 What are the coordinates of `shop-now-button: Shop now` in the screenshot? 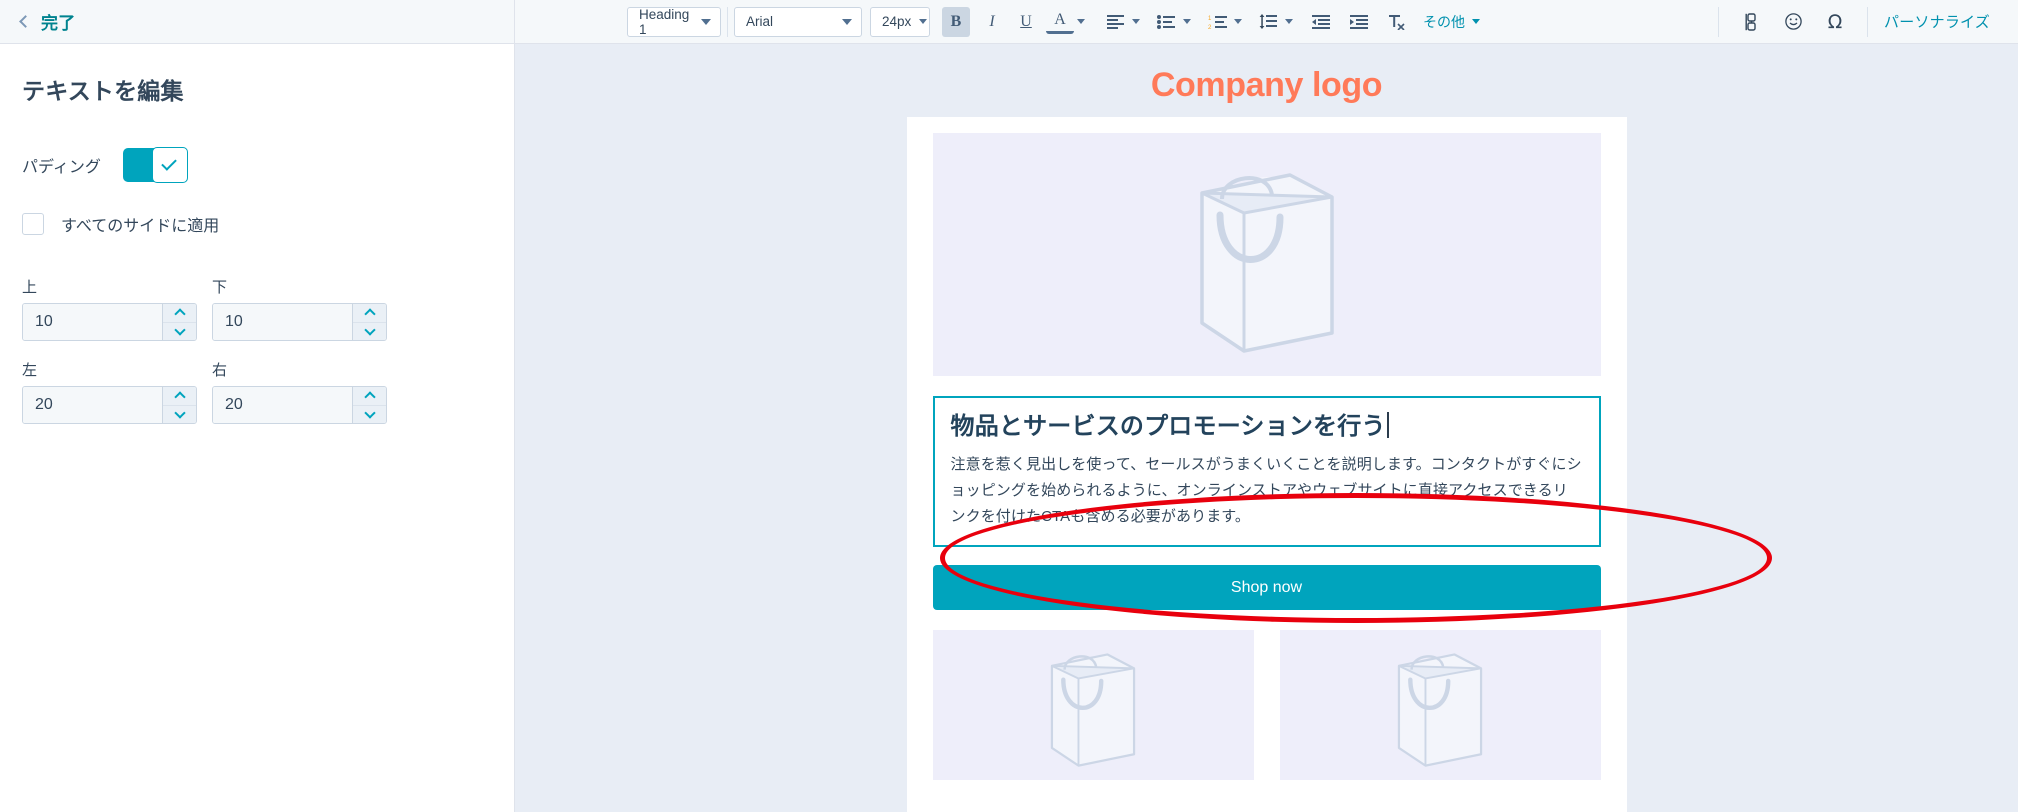 It's located at (1266, 588).